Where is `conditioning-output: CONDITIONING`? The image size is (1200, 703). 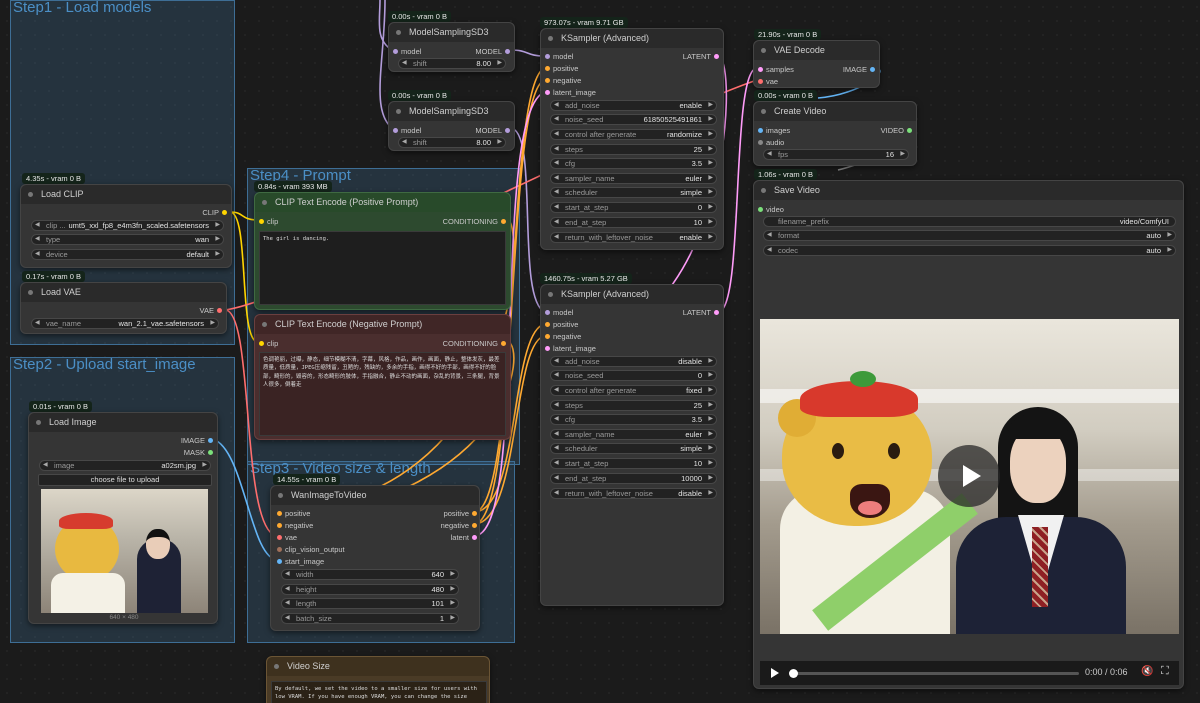 conditioning-output: CONDITIONING is located at coordinates (474, 343).